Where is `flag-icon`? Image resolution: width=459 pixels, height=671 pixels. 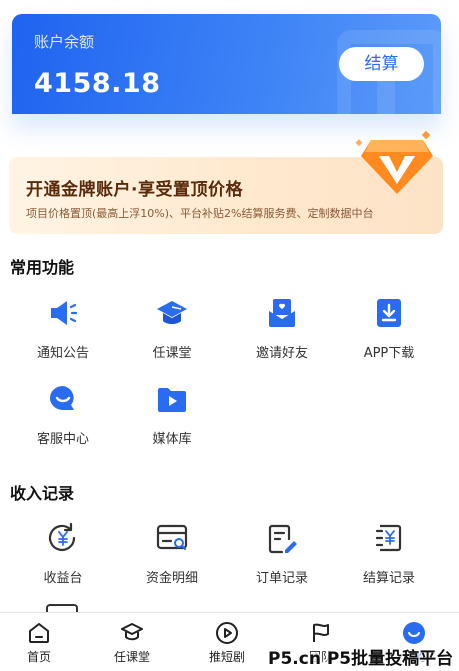 flag-icon is located at coordinates (321, 632).